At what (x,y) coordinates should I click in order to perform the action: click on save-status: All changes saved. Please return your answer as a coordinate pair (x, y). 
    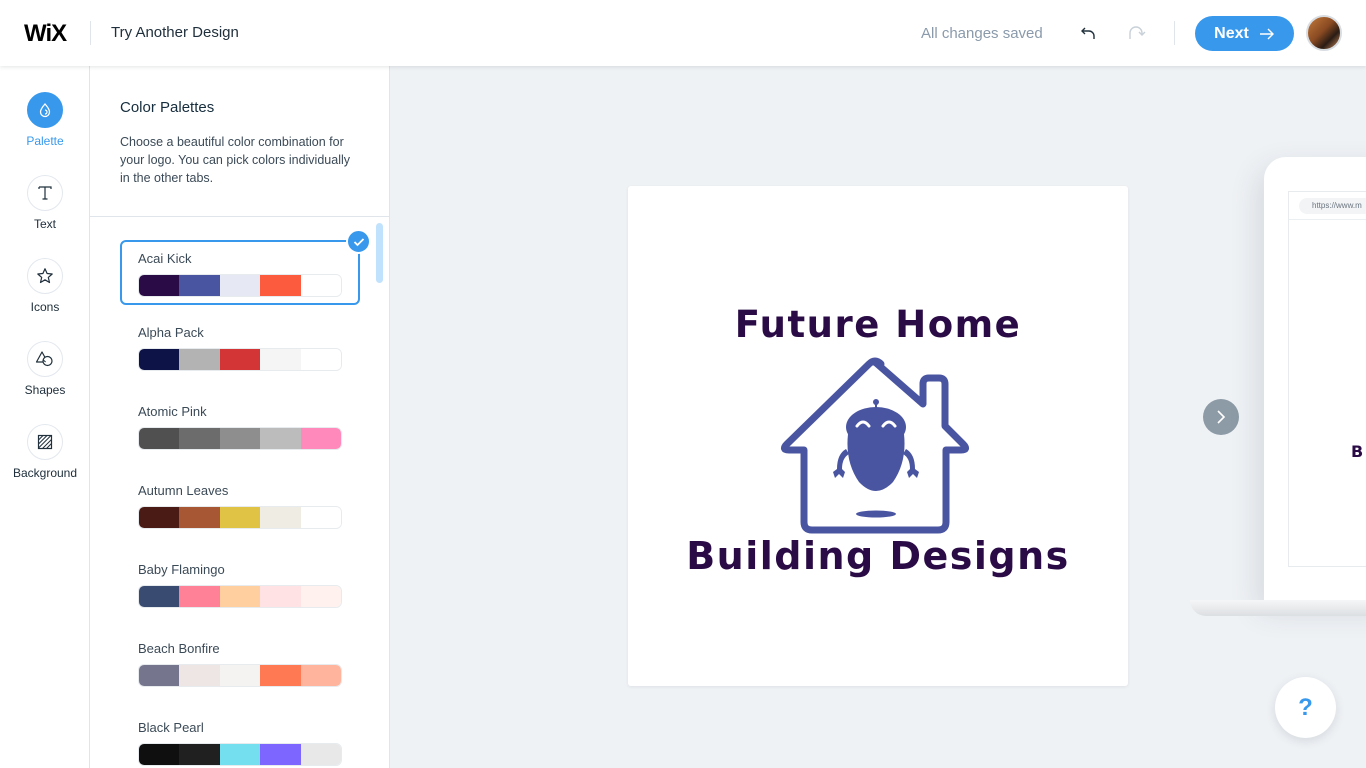
    Looking at the image, I should click on (982, 33).